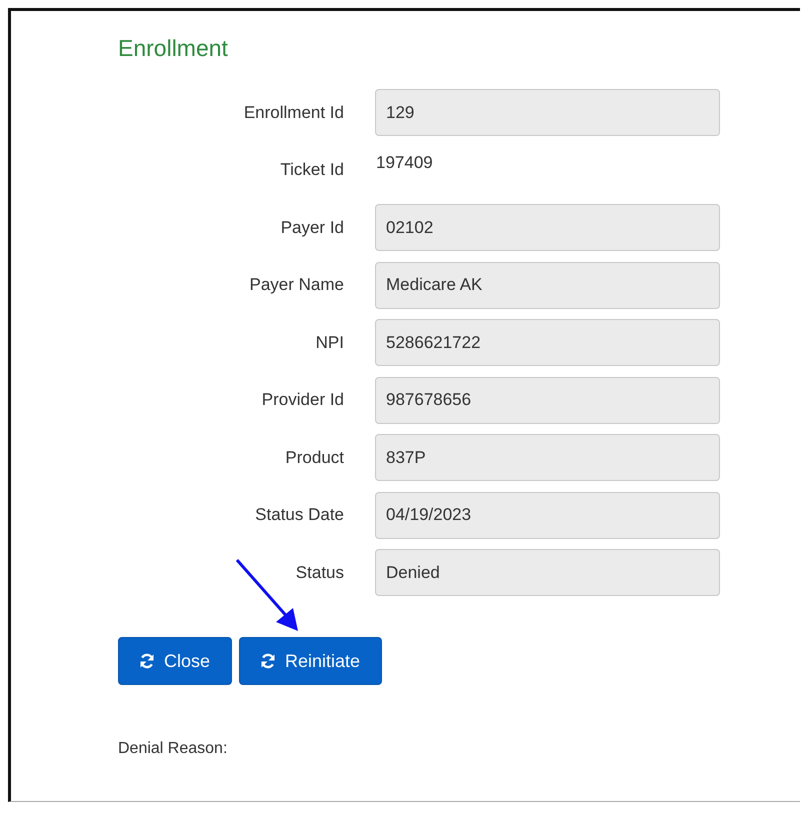  I want to click on field-label: Ticket Id, so click(312, 170).